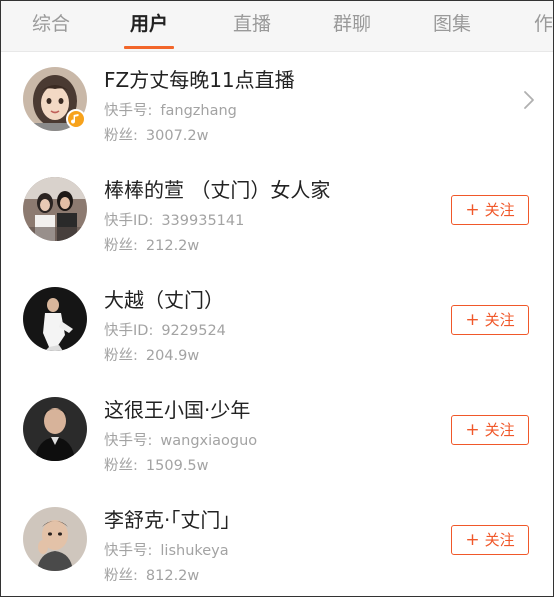  What do you see at coordinates (194, 551) in the screenshot?
I see `user-id-value: lishukeya` at bounding box center [194, 551].